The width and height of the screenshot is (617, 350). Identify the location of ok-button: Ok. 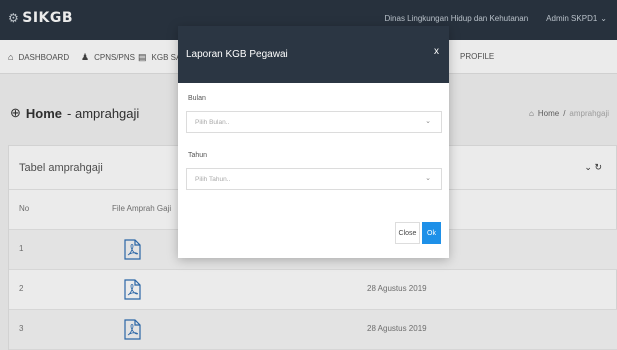
(431, 233).